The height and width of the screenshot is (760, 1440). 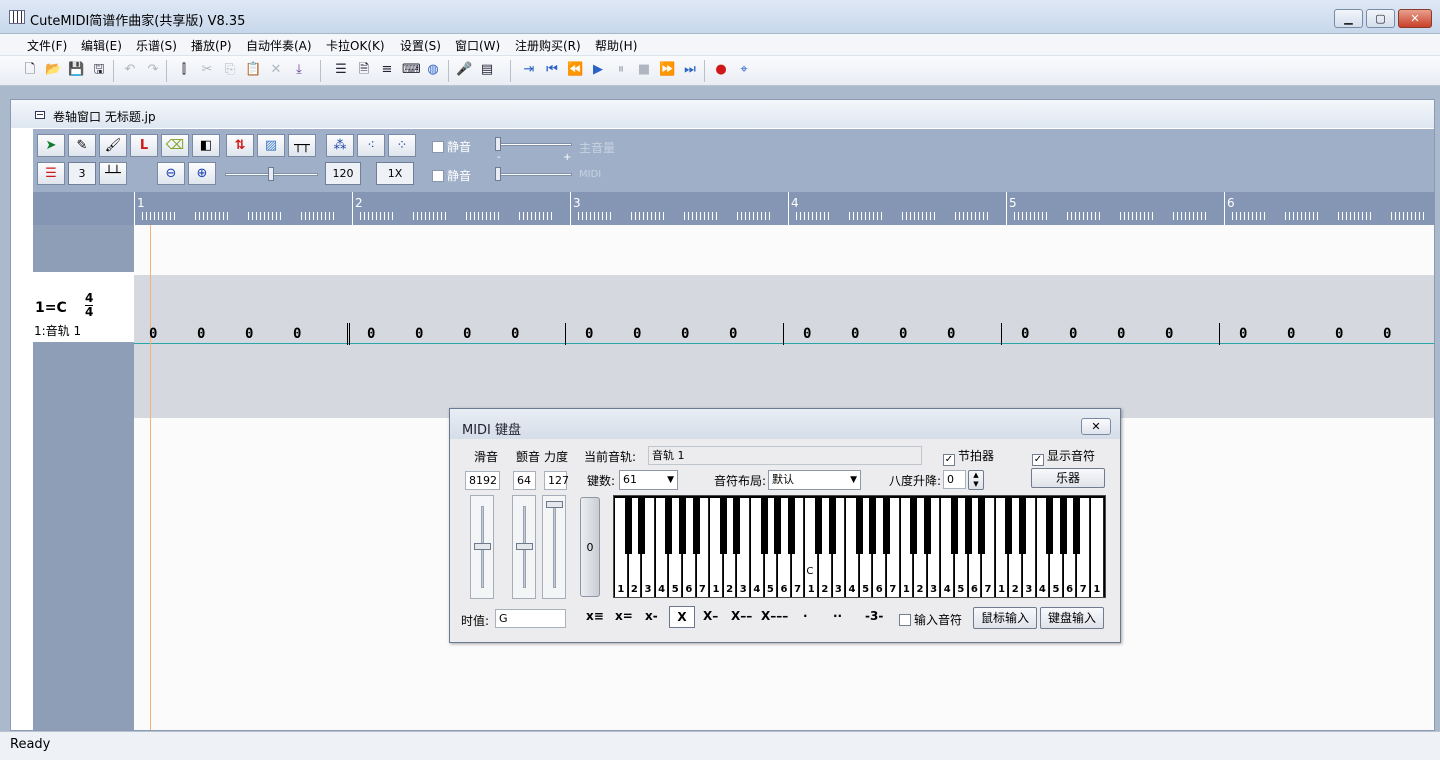 I want to click on fast-forward-icon: ⏩, so click(x=667, y=70).